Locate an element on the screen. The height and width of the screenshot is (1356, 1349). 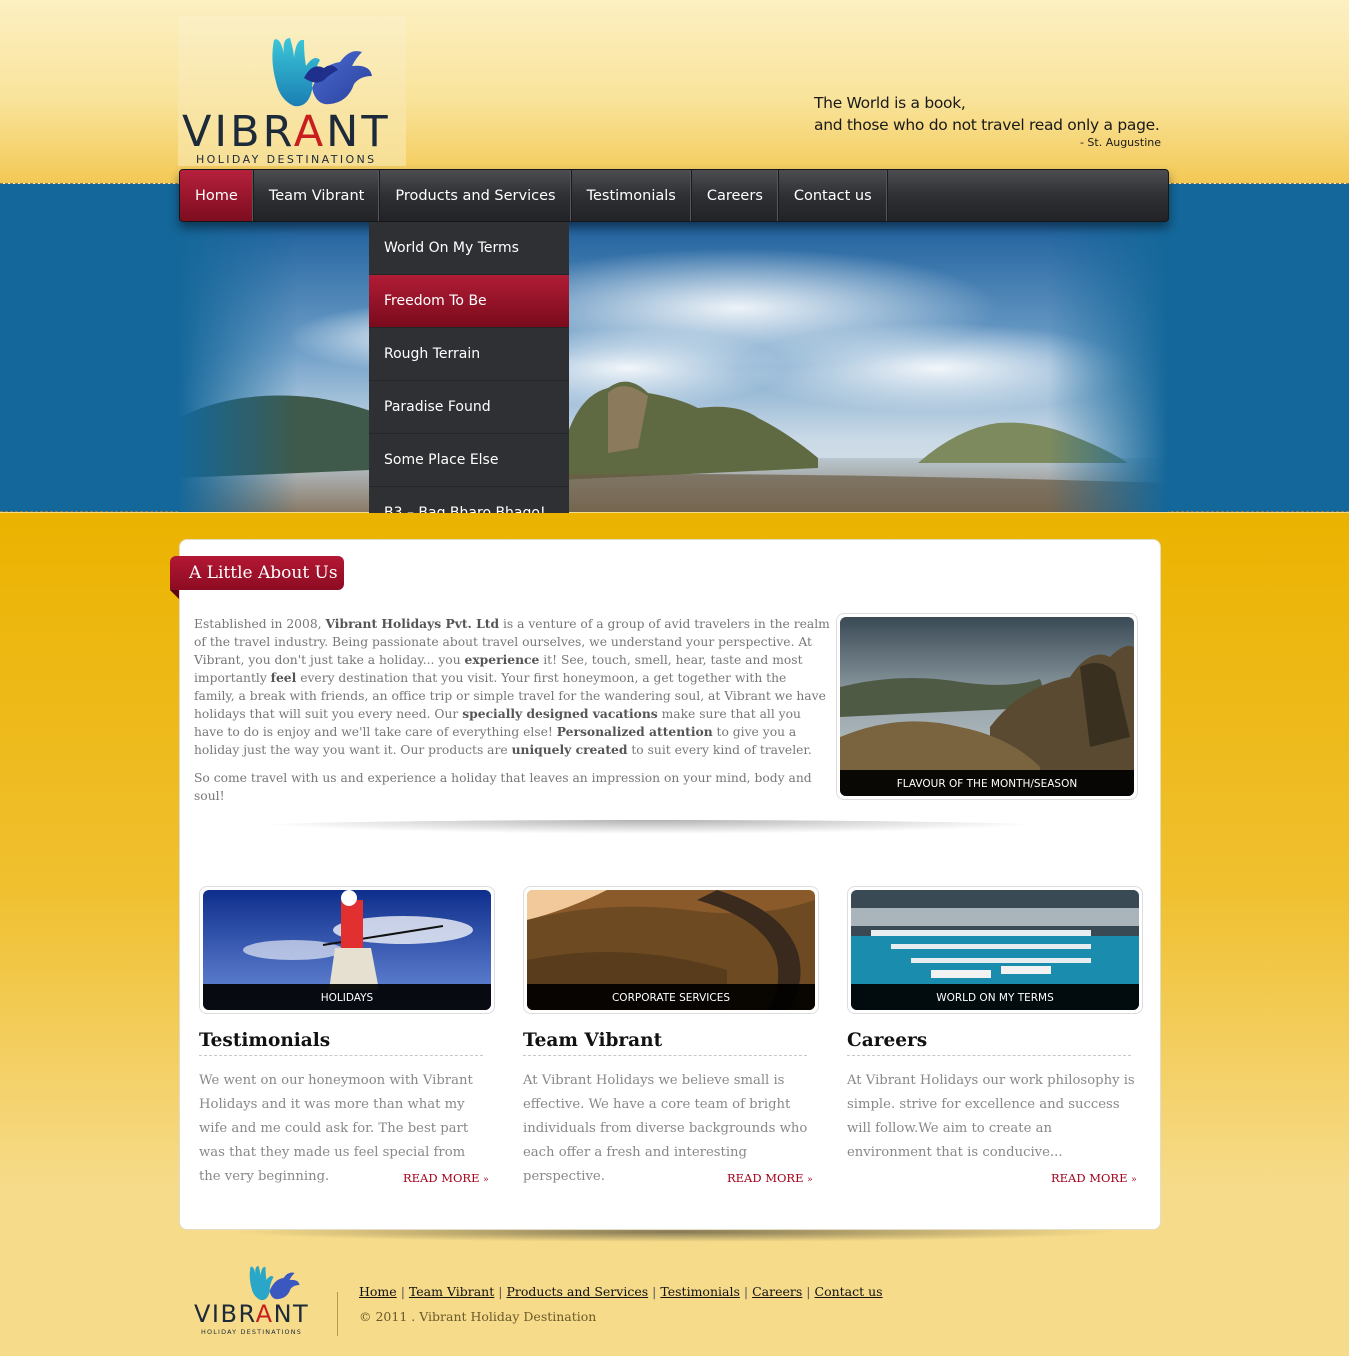
card-heading: Careers is located at coordinates (989, 1043).